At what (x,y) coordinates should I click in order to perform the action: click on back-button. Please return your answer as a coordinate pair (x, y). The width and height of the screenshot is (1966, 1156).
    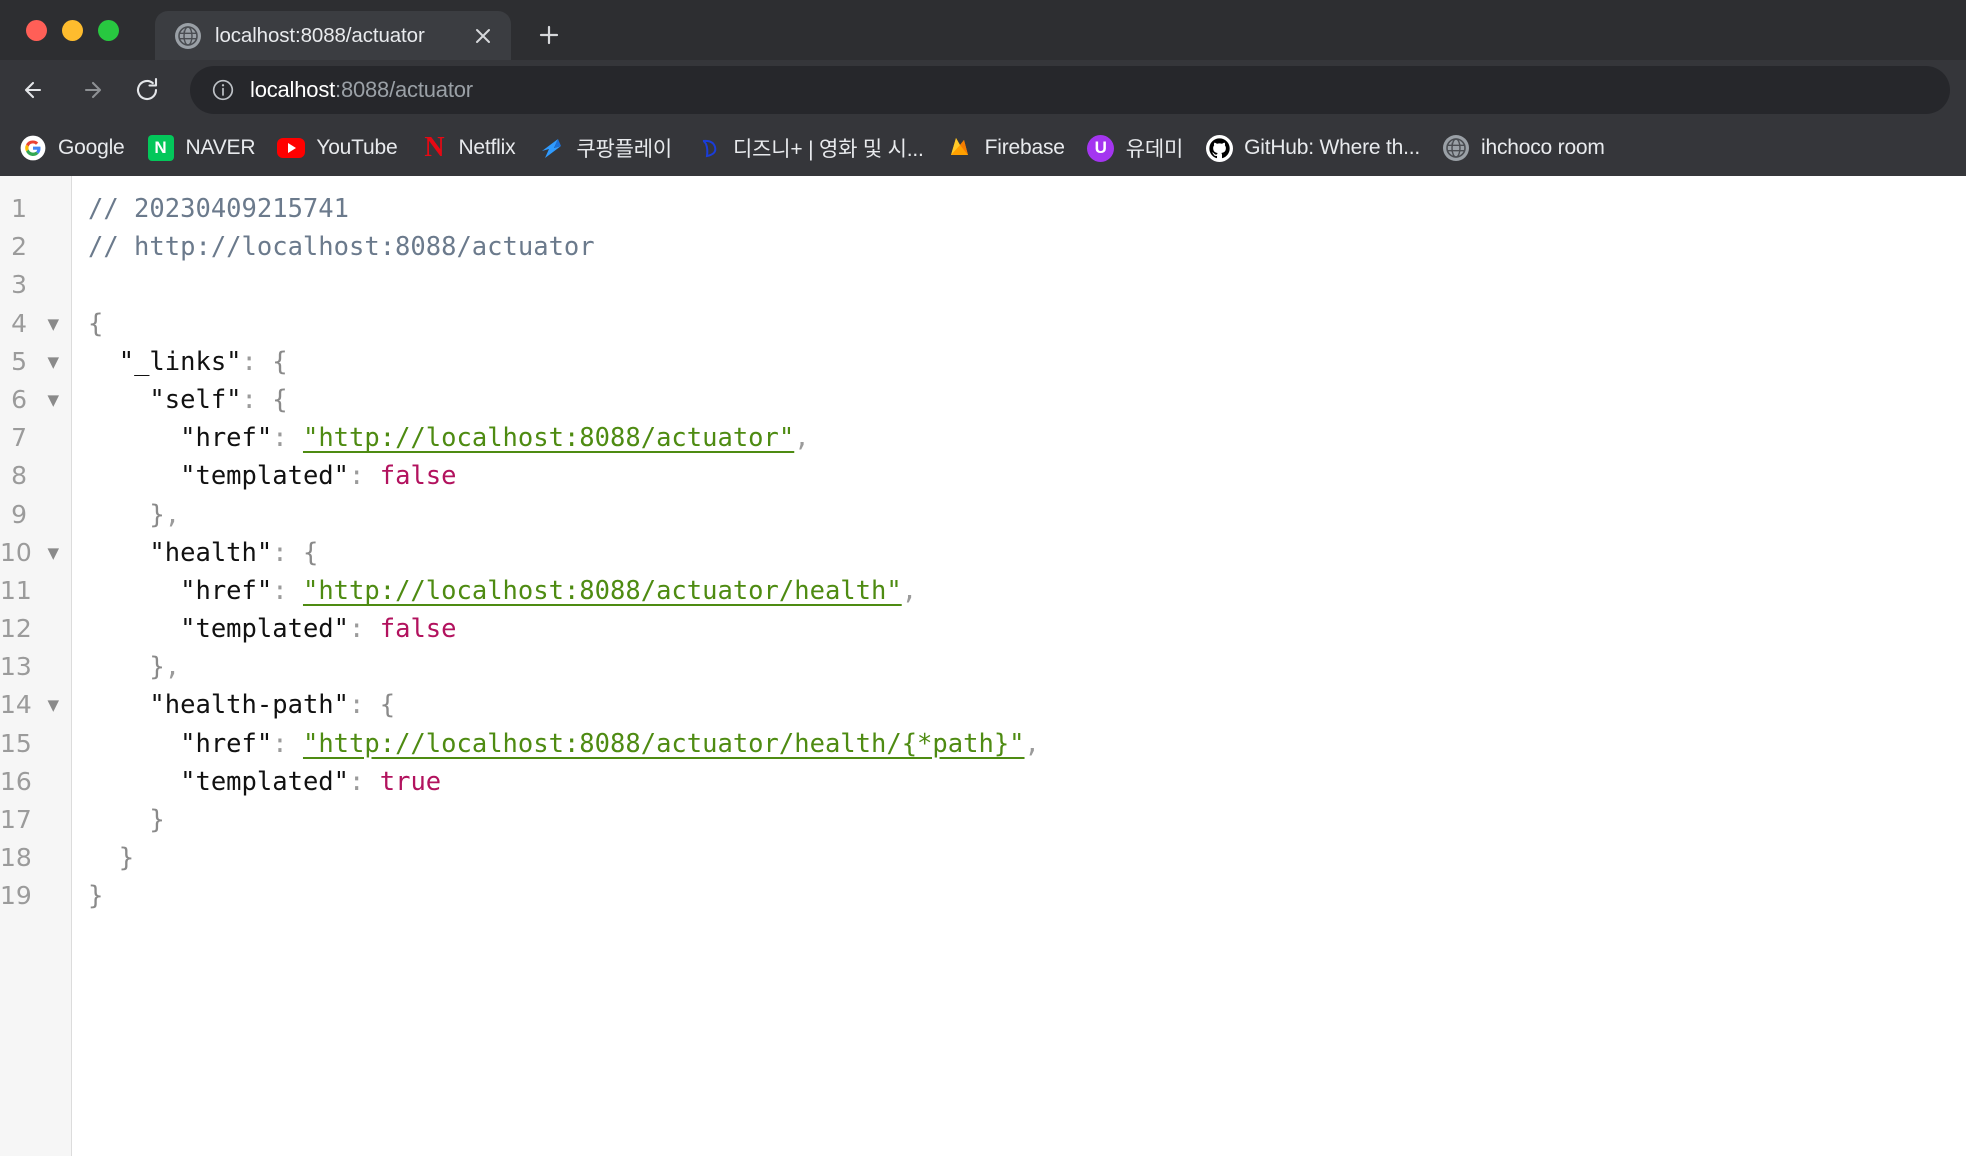
    Looking at the image, I should click on (35, 90).